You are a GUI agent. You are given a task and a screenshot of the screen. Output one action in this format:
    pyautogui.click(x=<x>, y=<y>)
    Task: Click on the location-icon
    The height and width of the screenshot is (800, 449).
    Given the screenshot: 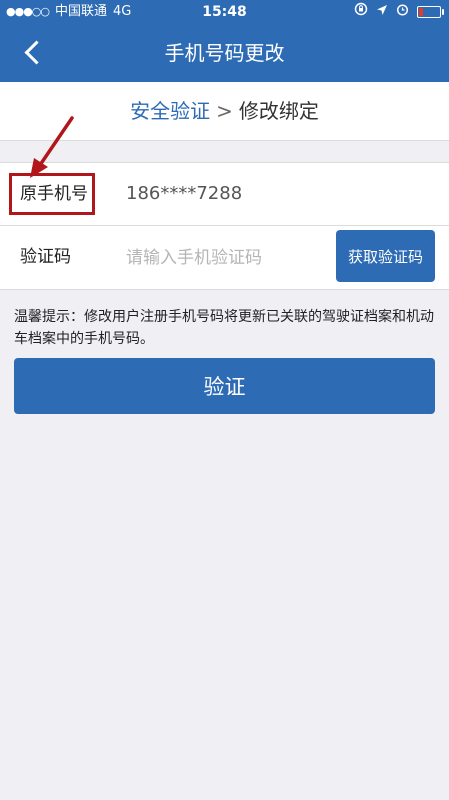 What is the action you would take?
    pyautogui.click(x=382, y=12)
    